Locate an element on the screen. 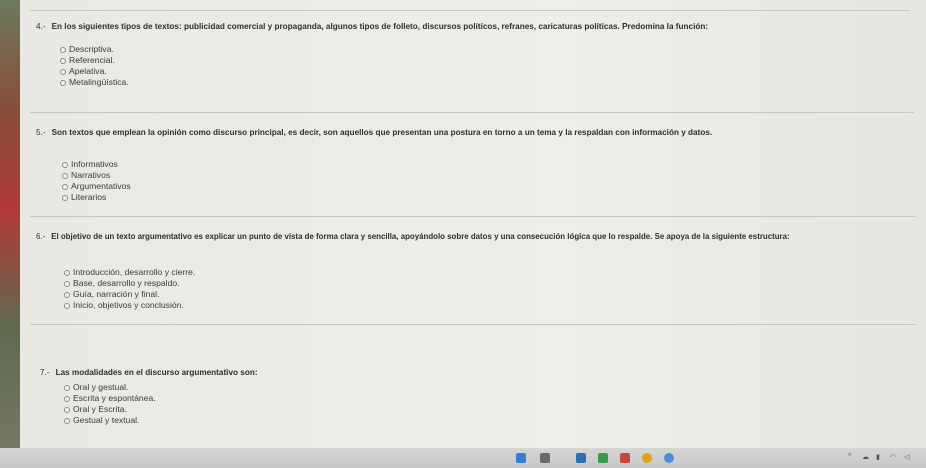  option-label: Oral y gestual. is located at coordinates (101, 387).